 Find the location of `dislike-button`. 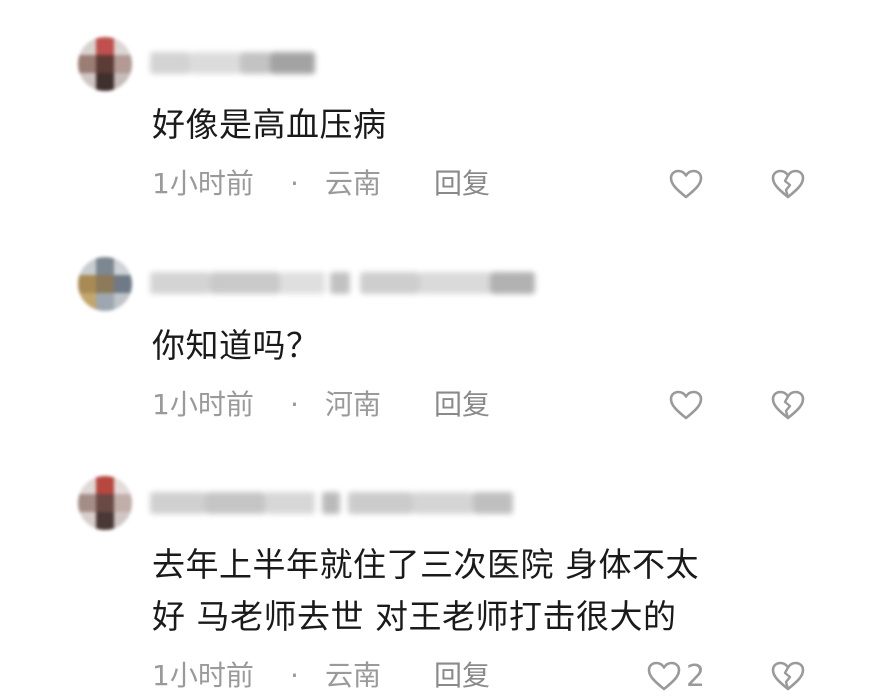

dislike-button is located at coordinates (788, 676).